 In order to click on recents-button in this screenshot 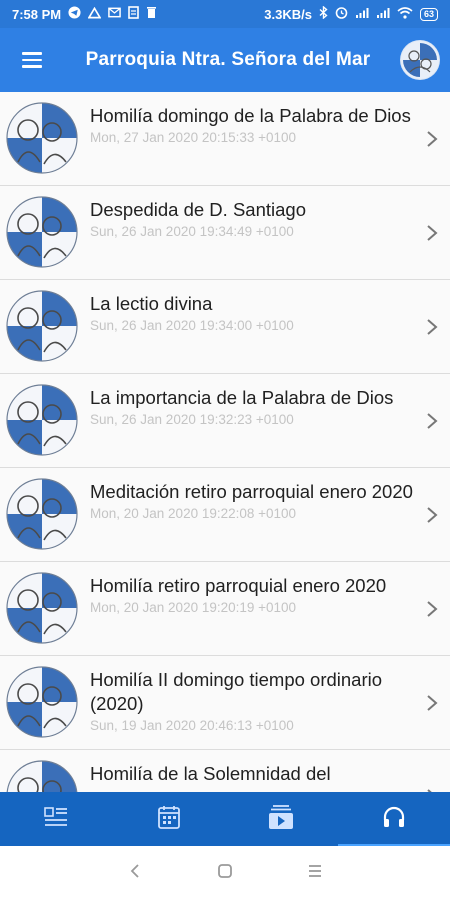, I will do `click(315, 873)`.